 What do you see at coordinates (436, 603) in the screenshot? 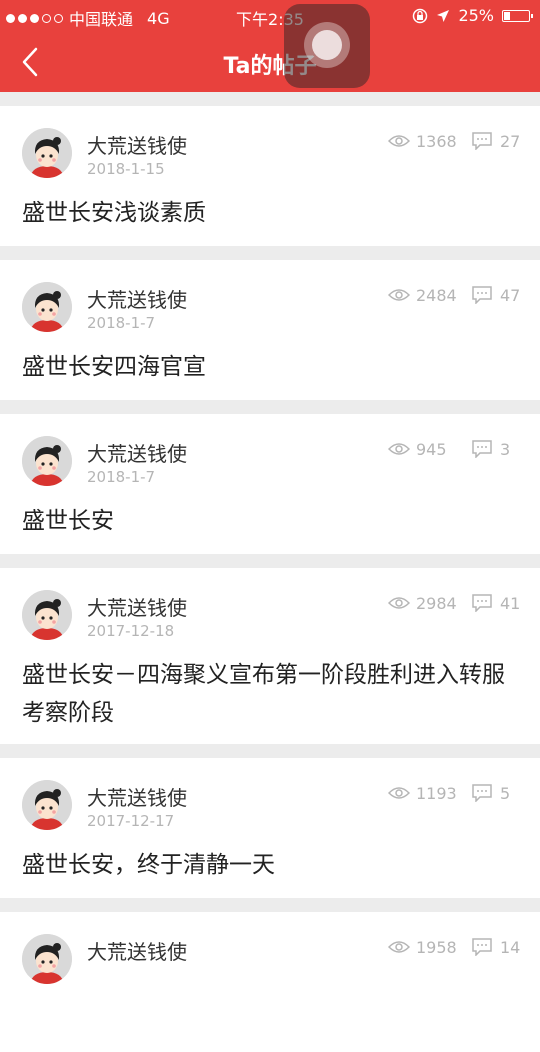
I see `view-count: 2984` at bounding box center [436, 603].